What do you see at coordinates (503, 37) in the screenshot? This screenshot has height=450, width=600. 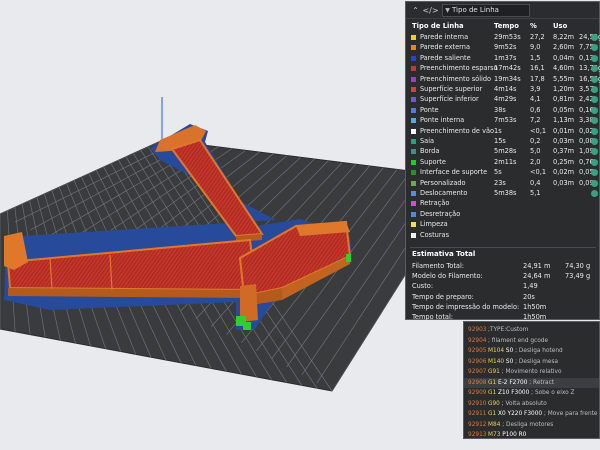 I see `legend-row: Parede interna 29m53s 27,2 8,22m 24,53g` at bounding box center [503, 37].